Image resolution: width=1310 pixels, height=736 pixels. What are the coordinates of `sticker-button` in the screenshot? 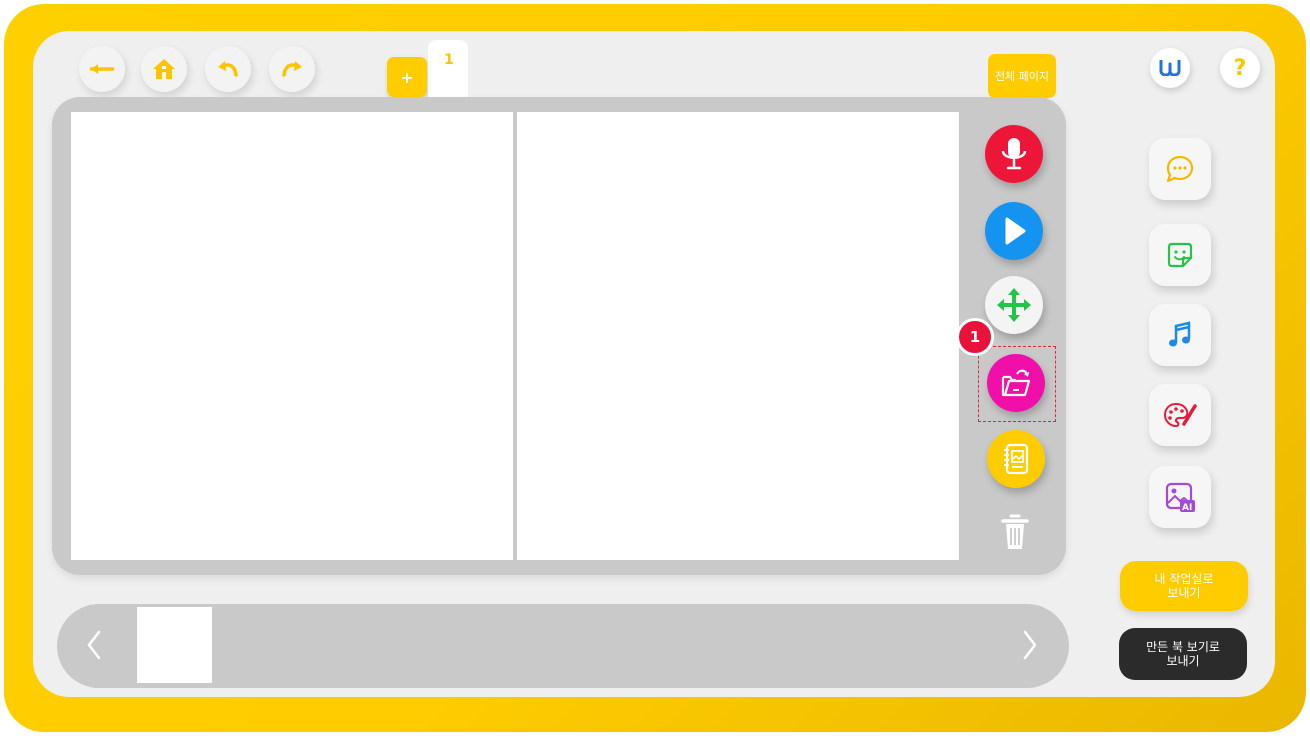 It's located at (1180, 255).